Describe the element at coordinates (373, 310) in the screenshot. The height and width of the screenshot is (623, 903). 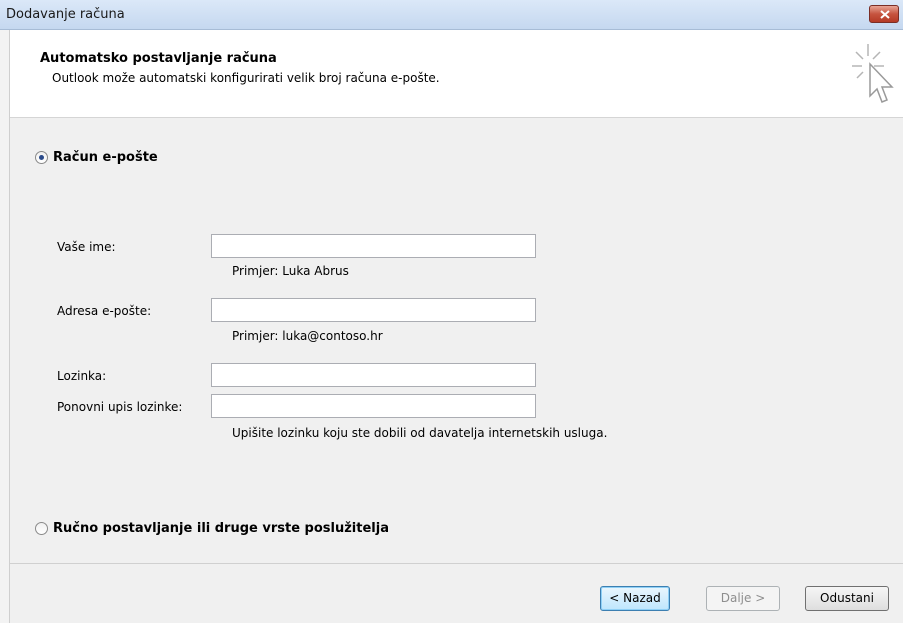
I see `email-input` at that location.